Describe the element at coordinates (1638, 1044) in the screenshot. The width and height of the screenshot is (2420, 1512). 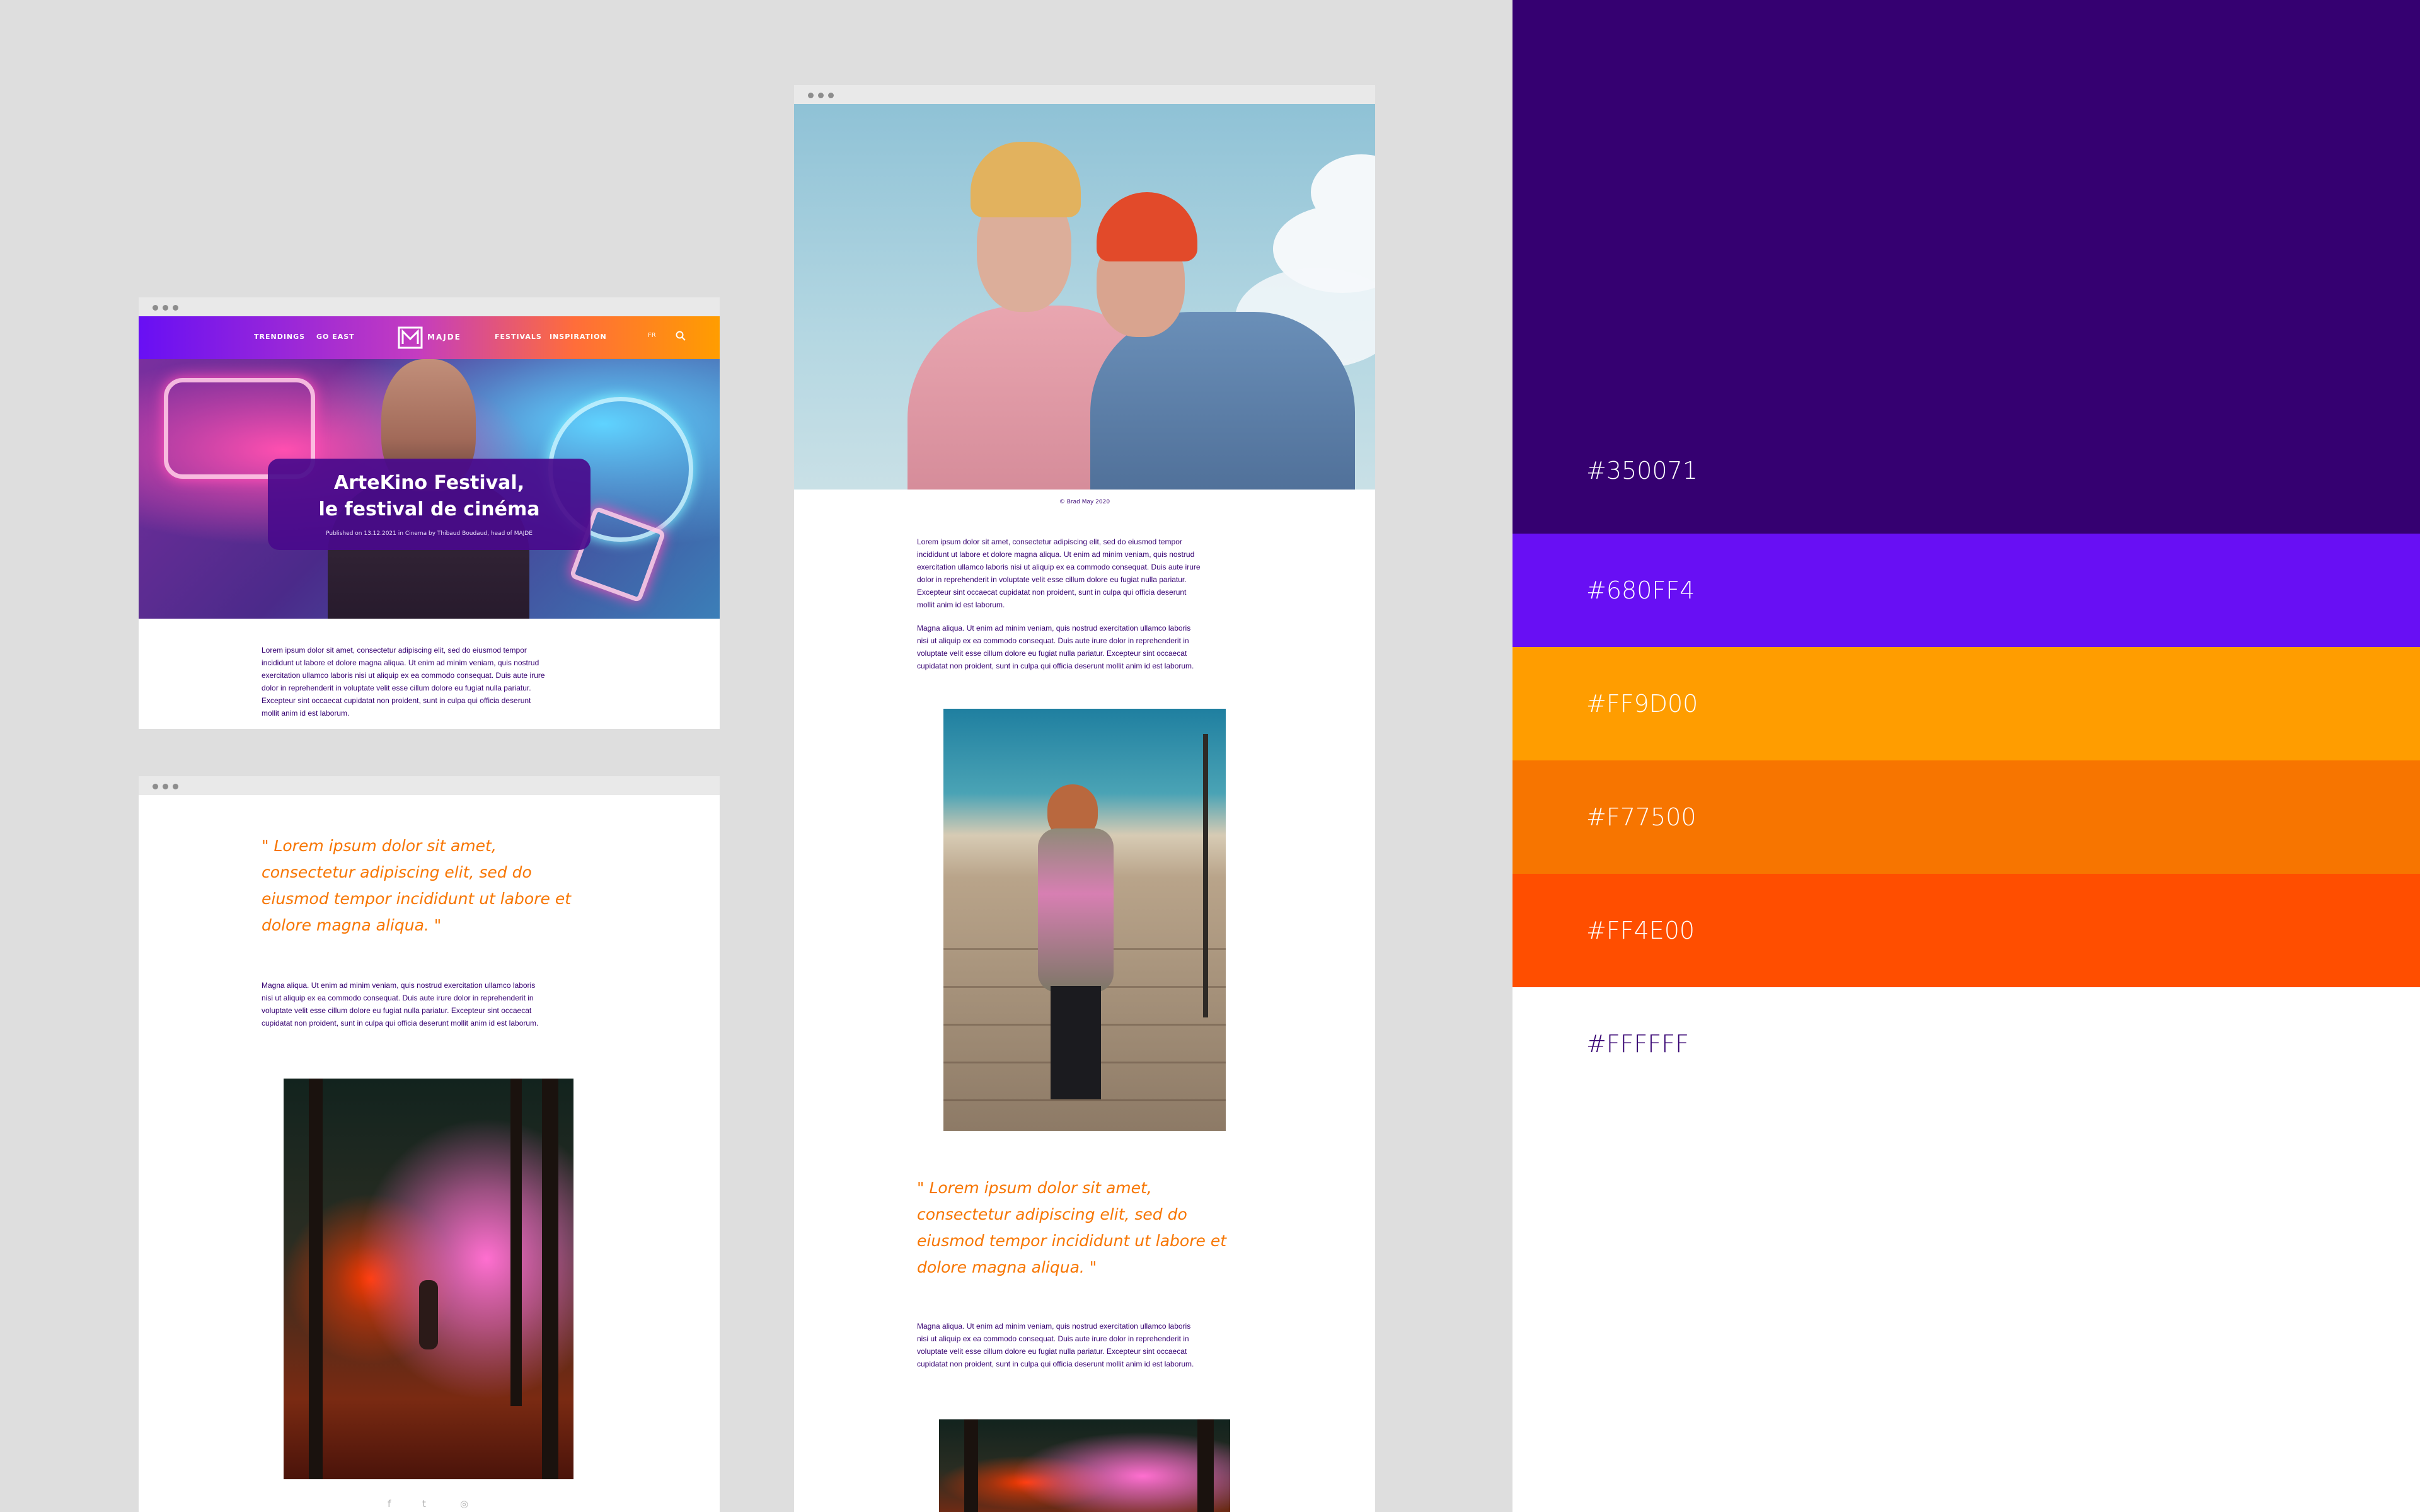
I see `swatch-hex-label: #FFFFFF` at that location.